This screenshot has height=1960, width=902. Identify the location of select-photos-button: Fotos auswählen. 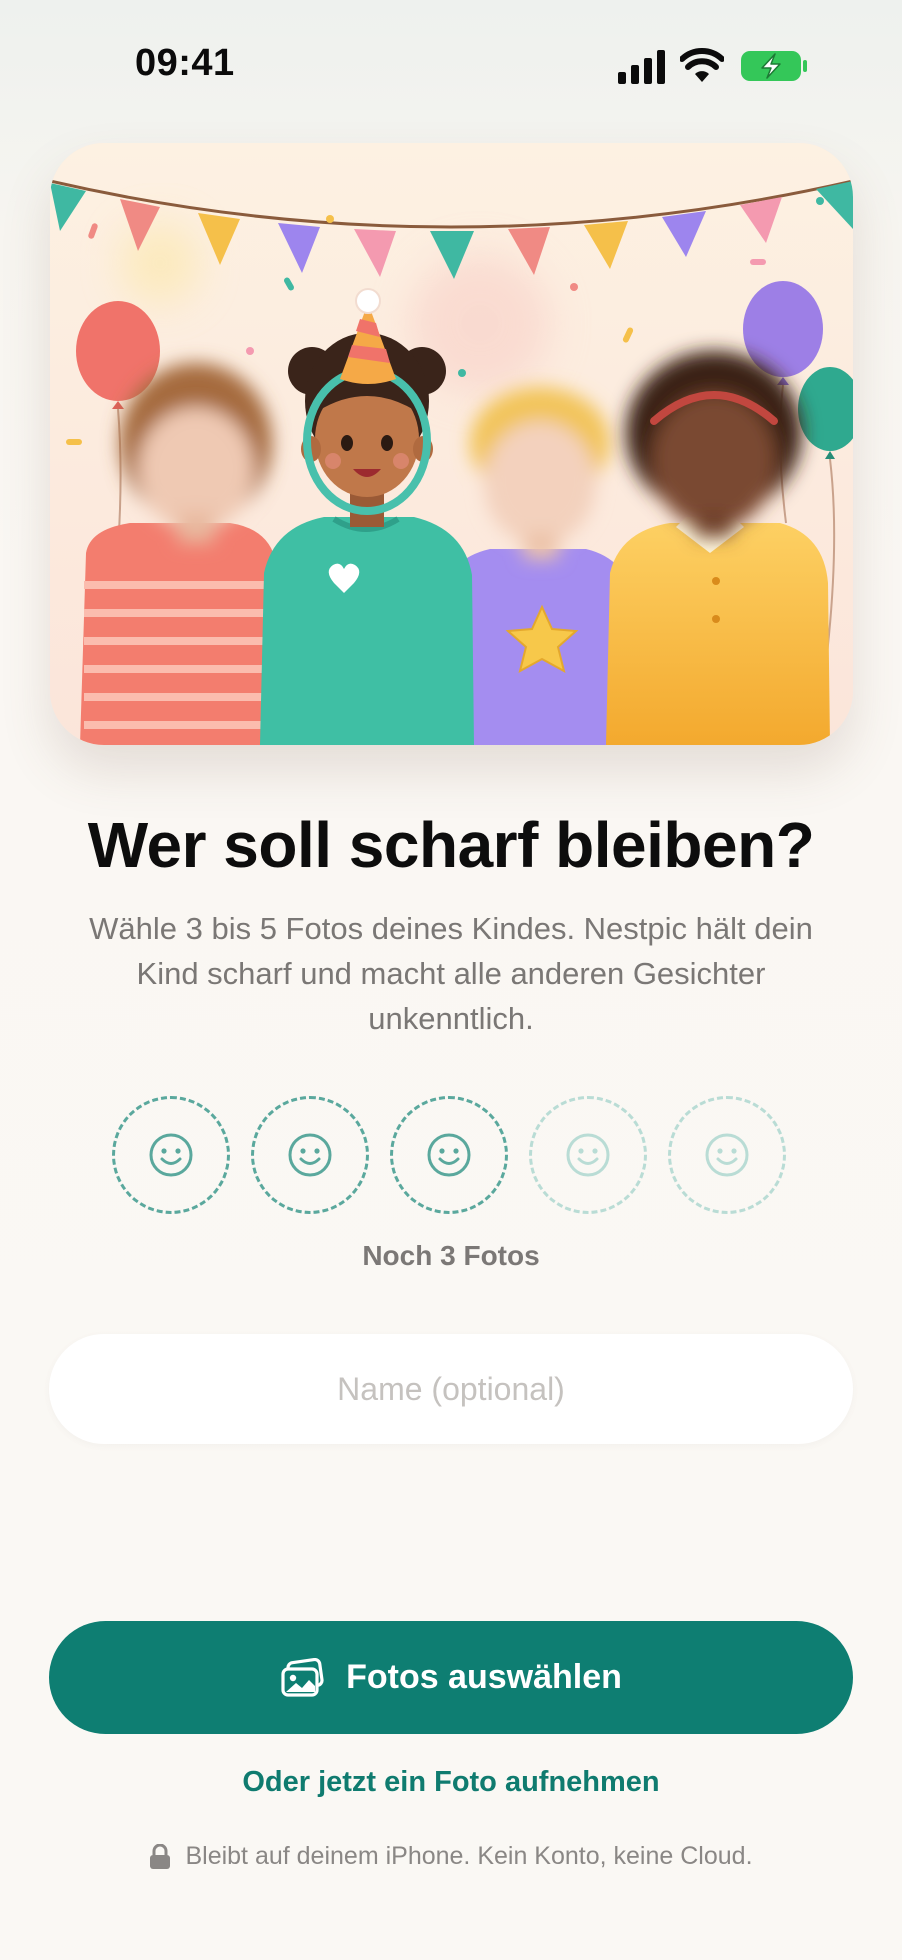
(451, 1677).